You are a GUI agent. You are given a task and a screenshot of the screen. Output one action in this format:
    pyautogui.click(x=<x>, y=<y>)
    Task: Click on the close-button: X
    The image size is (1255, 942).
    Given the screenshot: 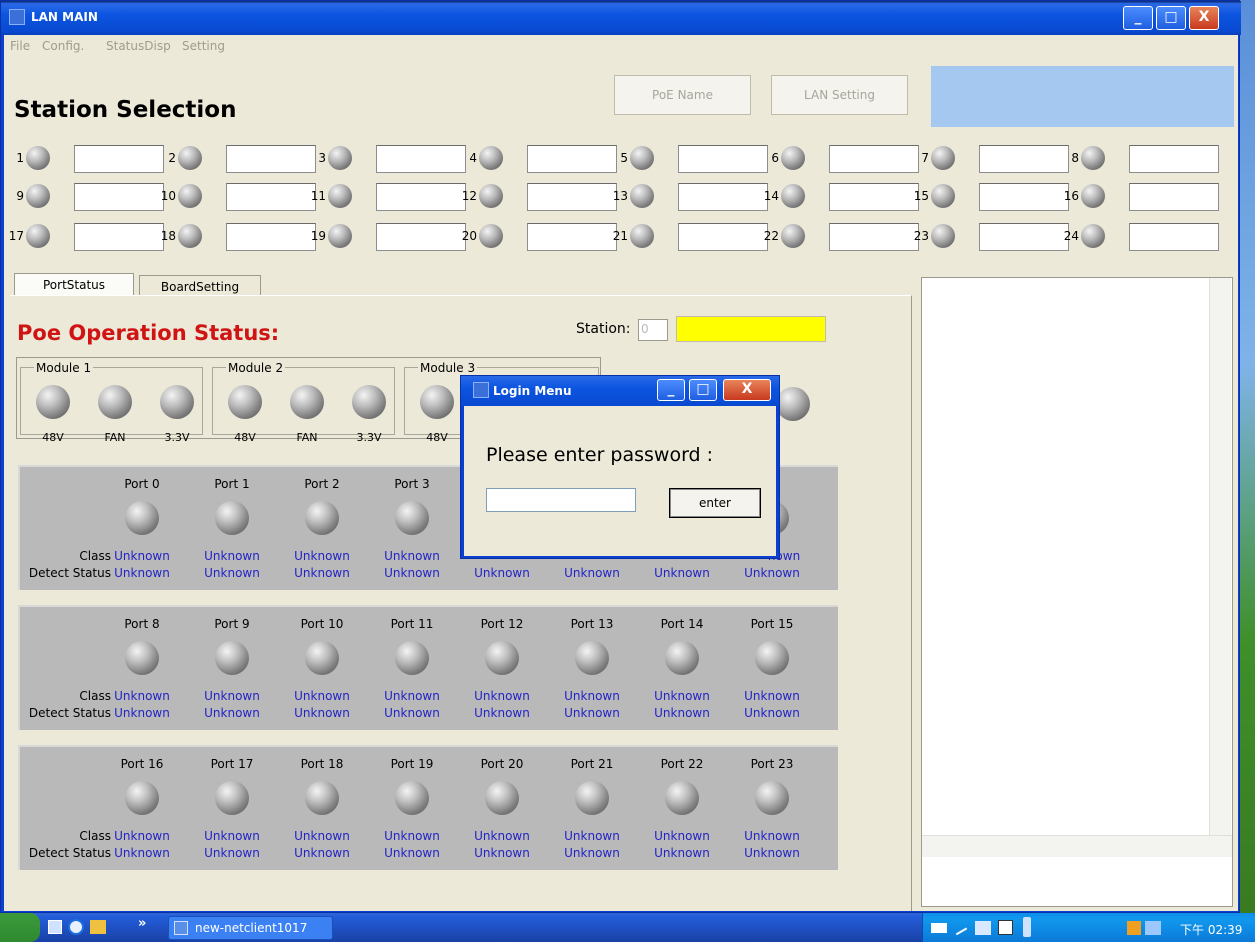 What is the action you would take?
    pyautogui.click(x=1204, y=18)
    